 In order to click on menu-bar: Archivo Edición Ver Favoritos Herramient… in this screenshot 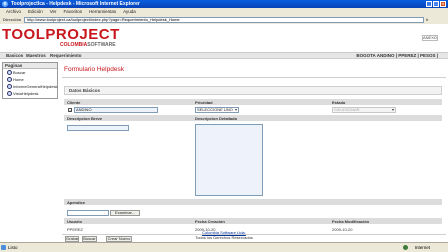, I will do `click(224, 12)`.